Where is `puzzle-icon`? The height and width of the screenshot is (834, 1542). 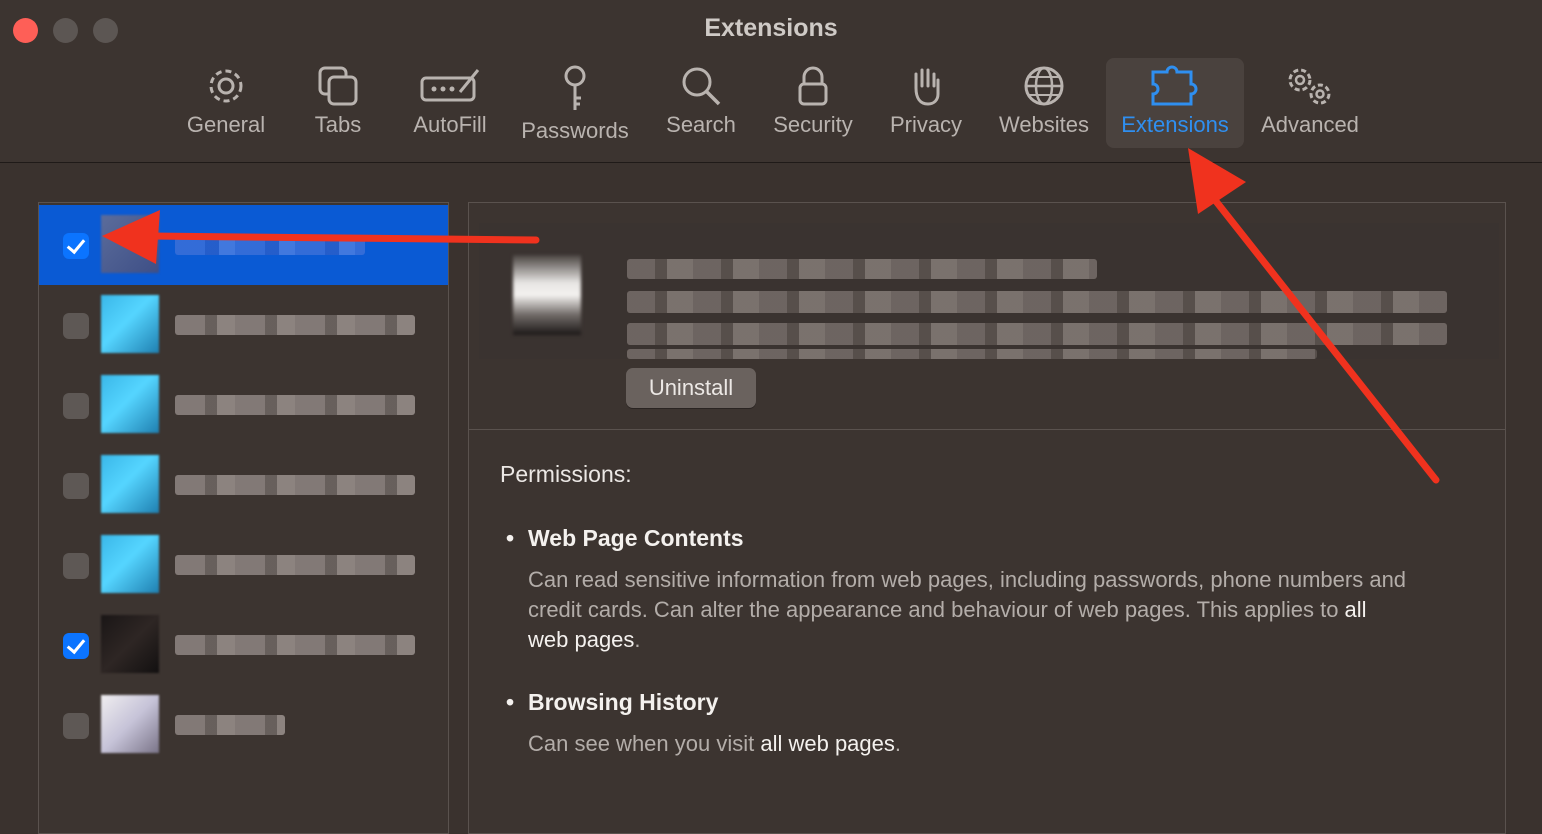
puzzle-icon is located at coordinates (1174, 85).